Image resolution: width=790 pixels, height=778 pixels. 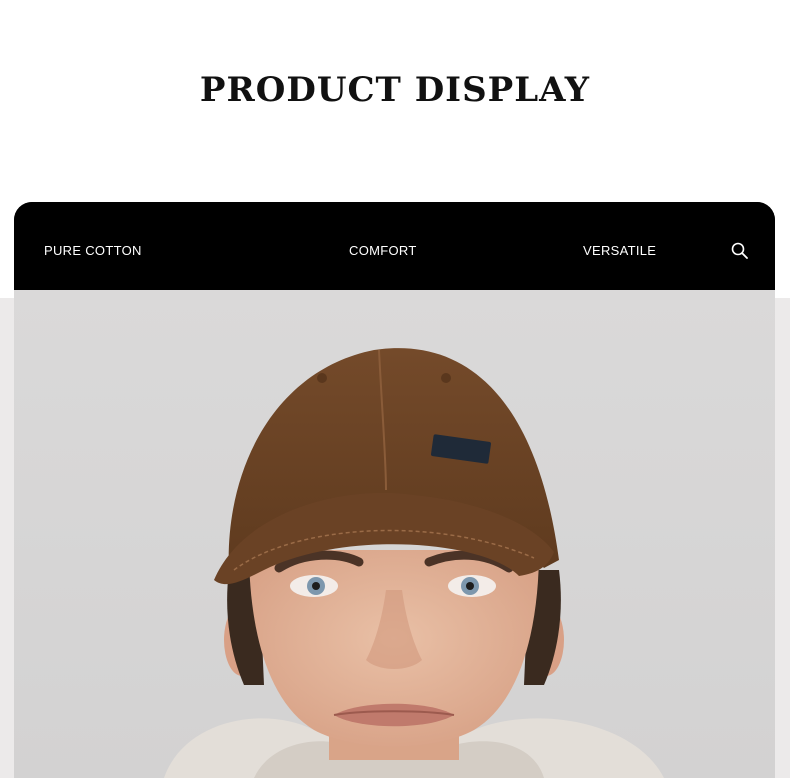 What do you see at coordinates (383, 250) in the screenshot?
I see `nav-item-comfort: COMFORT` at bounding box center [383, 250].